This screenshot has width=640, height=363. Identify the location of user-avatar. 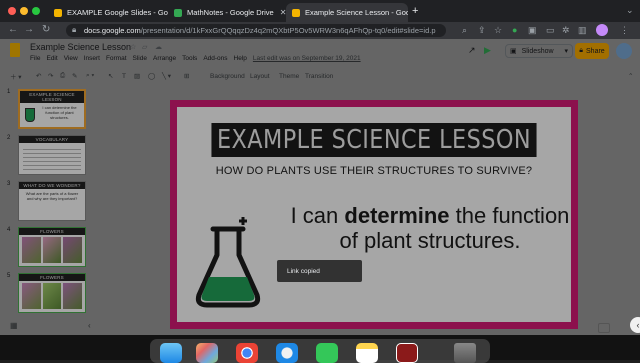
(624, 51).